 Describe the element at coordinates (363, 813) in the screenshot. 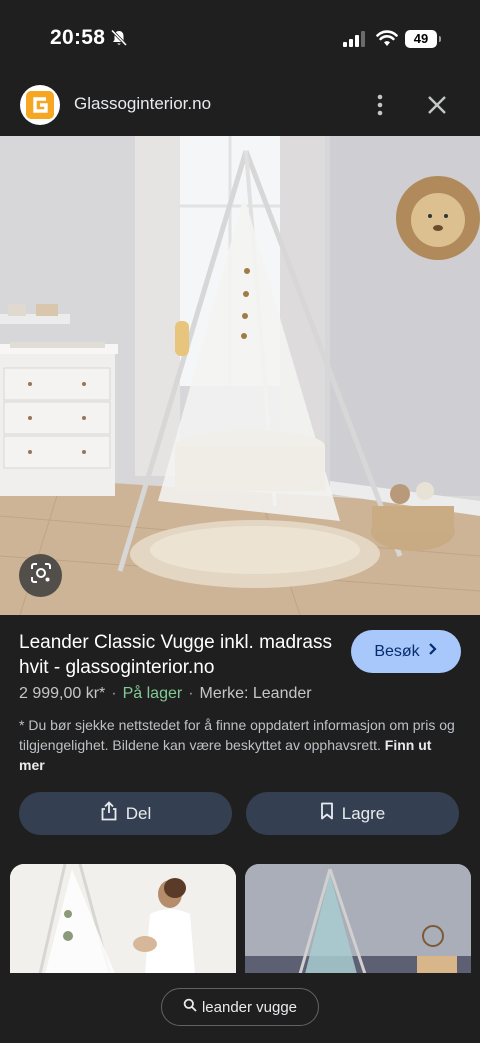

I see `save-label: Lagre` at that location.